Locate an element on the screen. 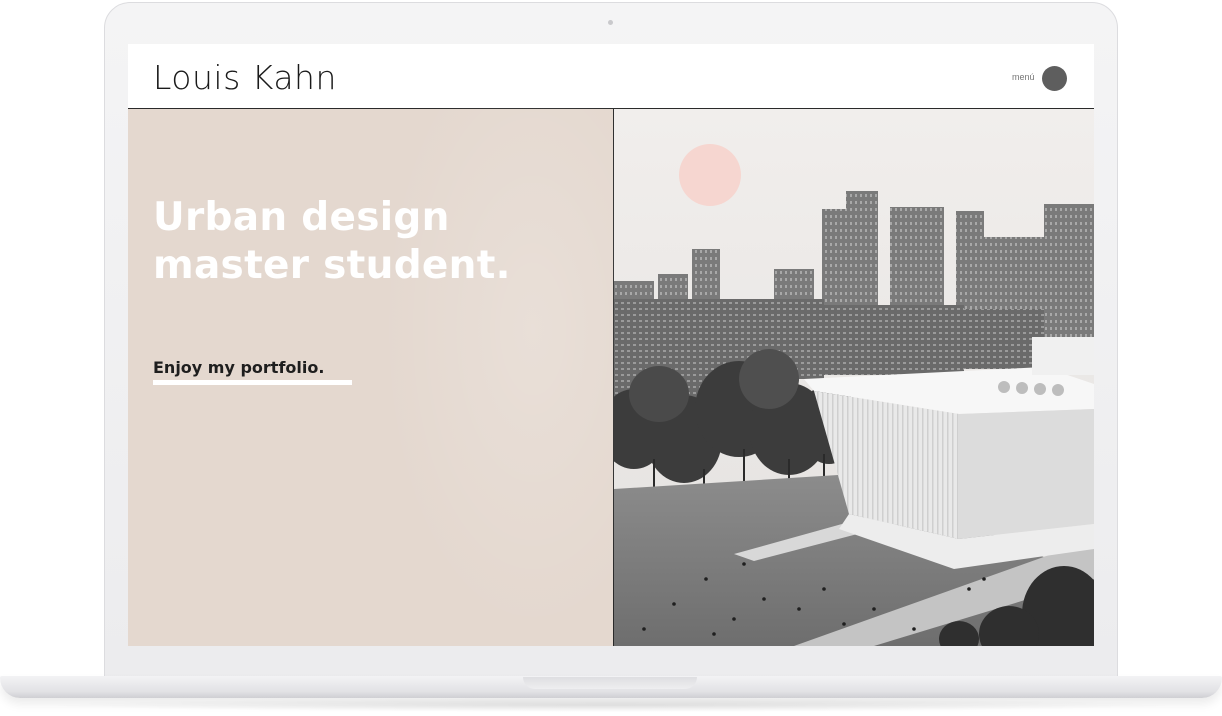  menu-button is located at coordinates (1054, 78).